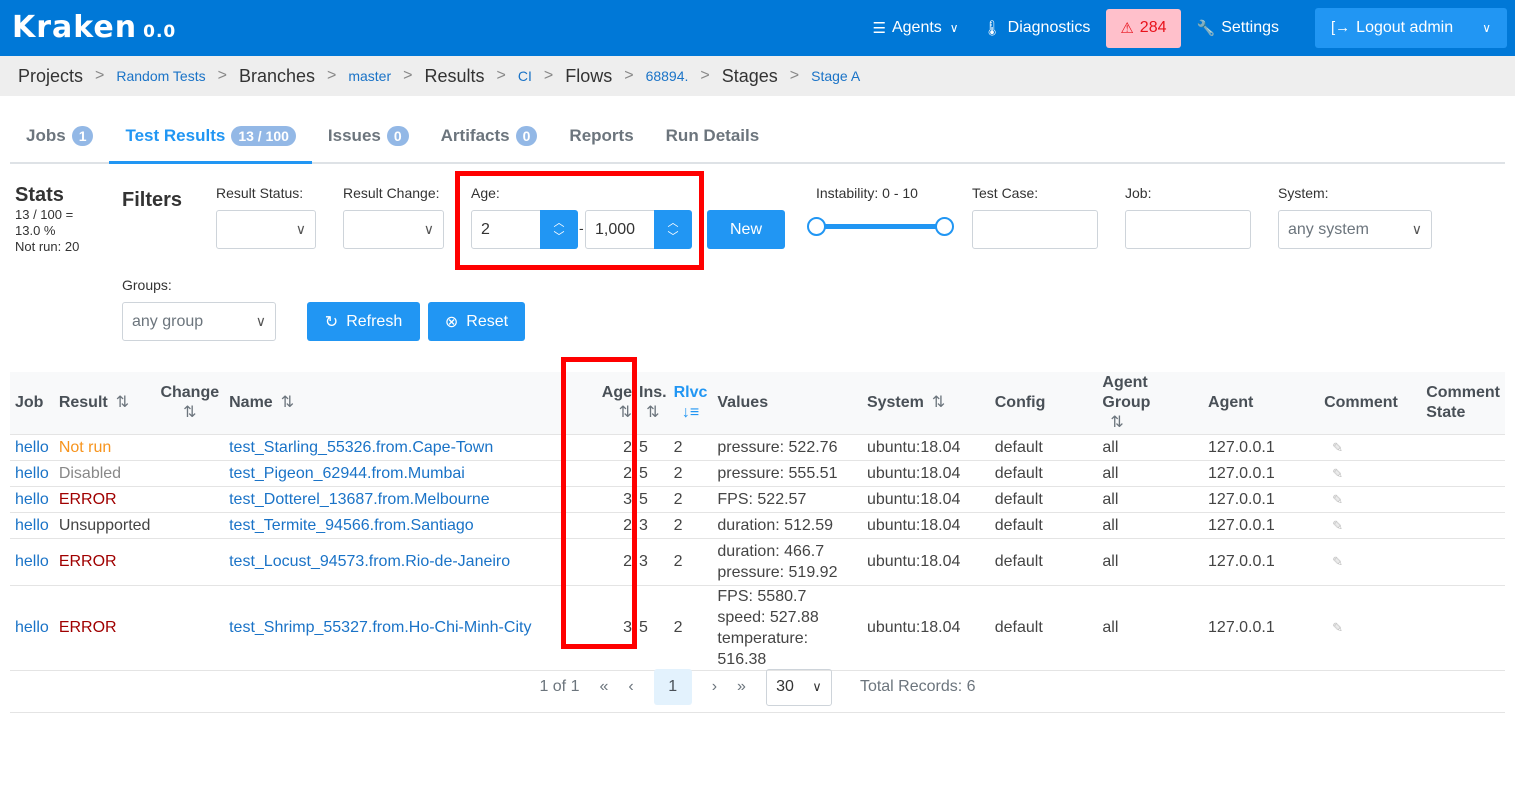  I want to click on breadcrumb-item: Stage A, so click(835, 76).